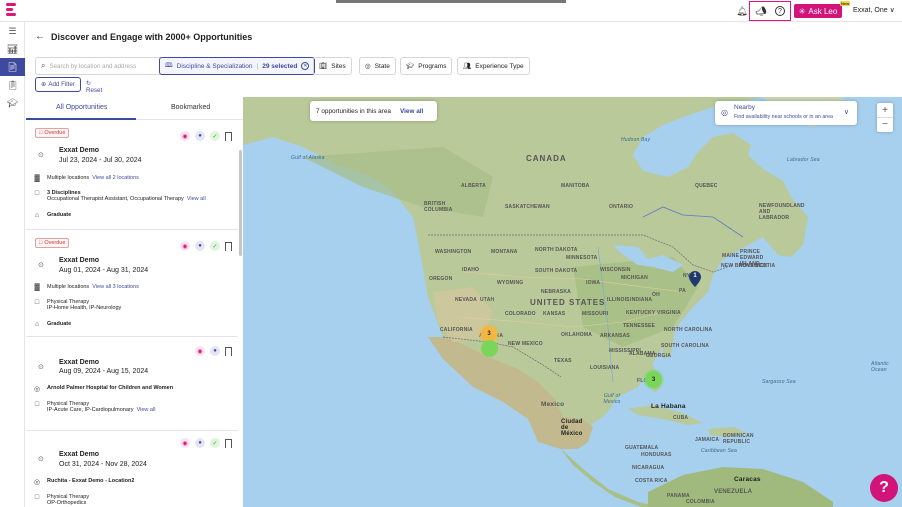 This screenshot has height=507, width=902. Describe the element at coordinates (104, 270) in the screenshot. I see `card-dates: Aug 01, 2024 - Aug 31, 2024` at that location.